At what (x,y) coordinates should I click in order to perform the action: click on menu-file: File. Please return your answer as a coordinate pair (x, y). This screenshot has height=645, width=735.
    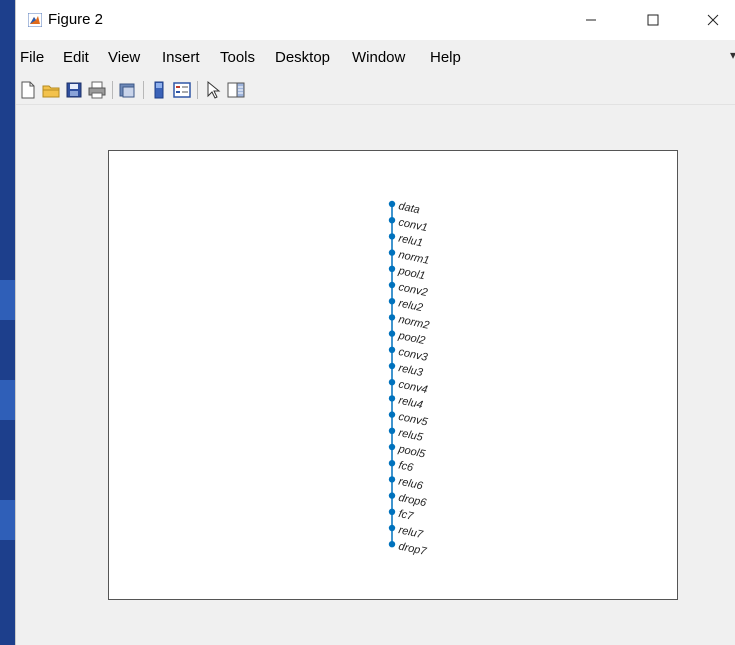
    Looking at the image, I should click on (32, 57).